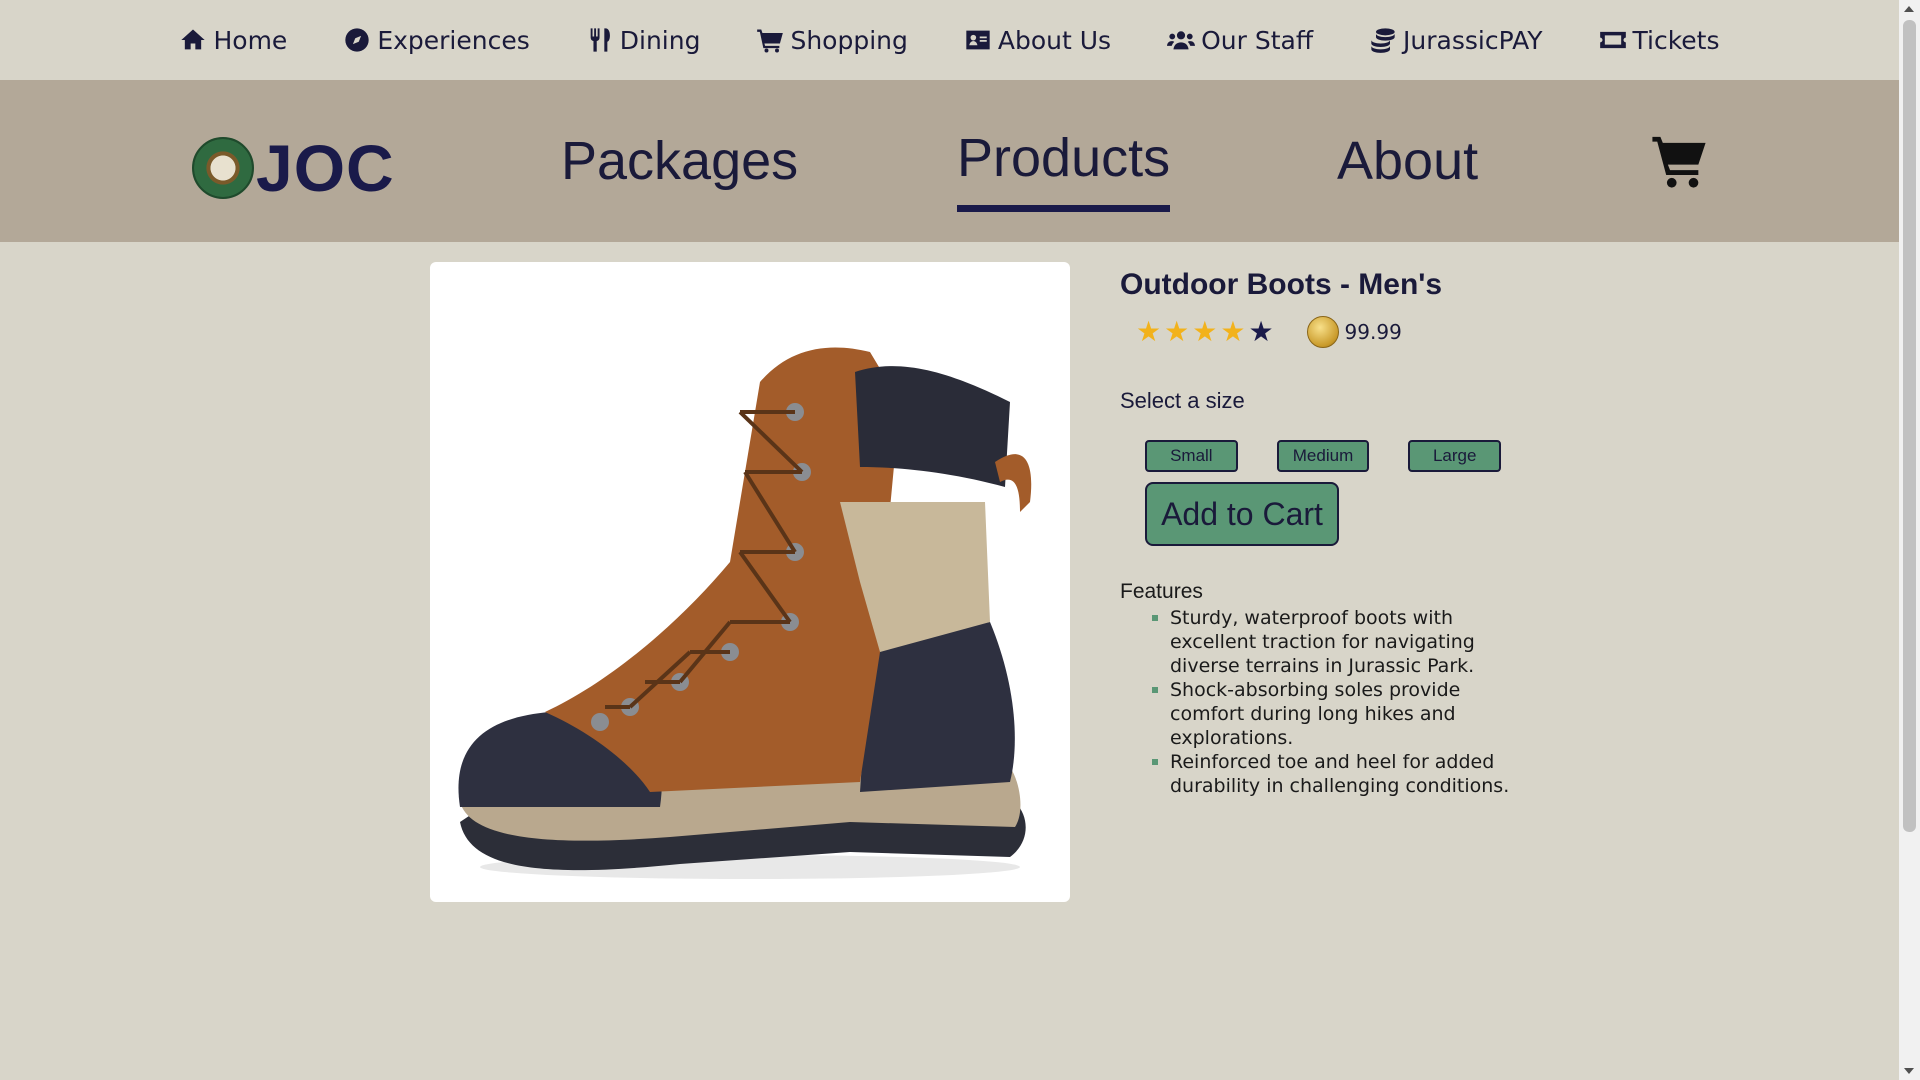 Image resolution: width=1920 pixels, height=1080 pixels. What do you see at coordinates (1064, 208) in the screenshot?
I see `active-tab-underline` at bounding box center [1064, 208].